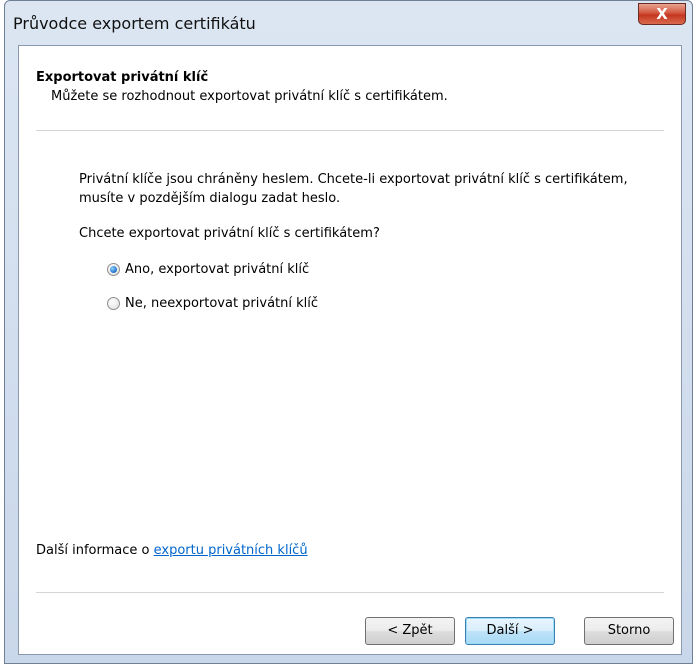  I want to click on radio-option-no-export-label: Ne, neexportovat privátní klíč, so click(221, 303).